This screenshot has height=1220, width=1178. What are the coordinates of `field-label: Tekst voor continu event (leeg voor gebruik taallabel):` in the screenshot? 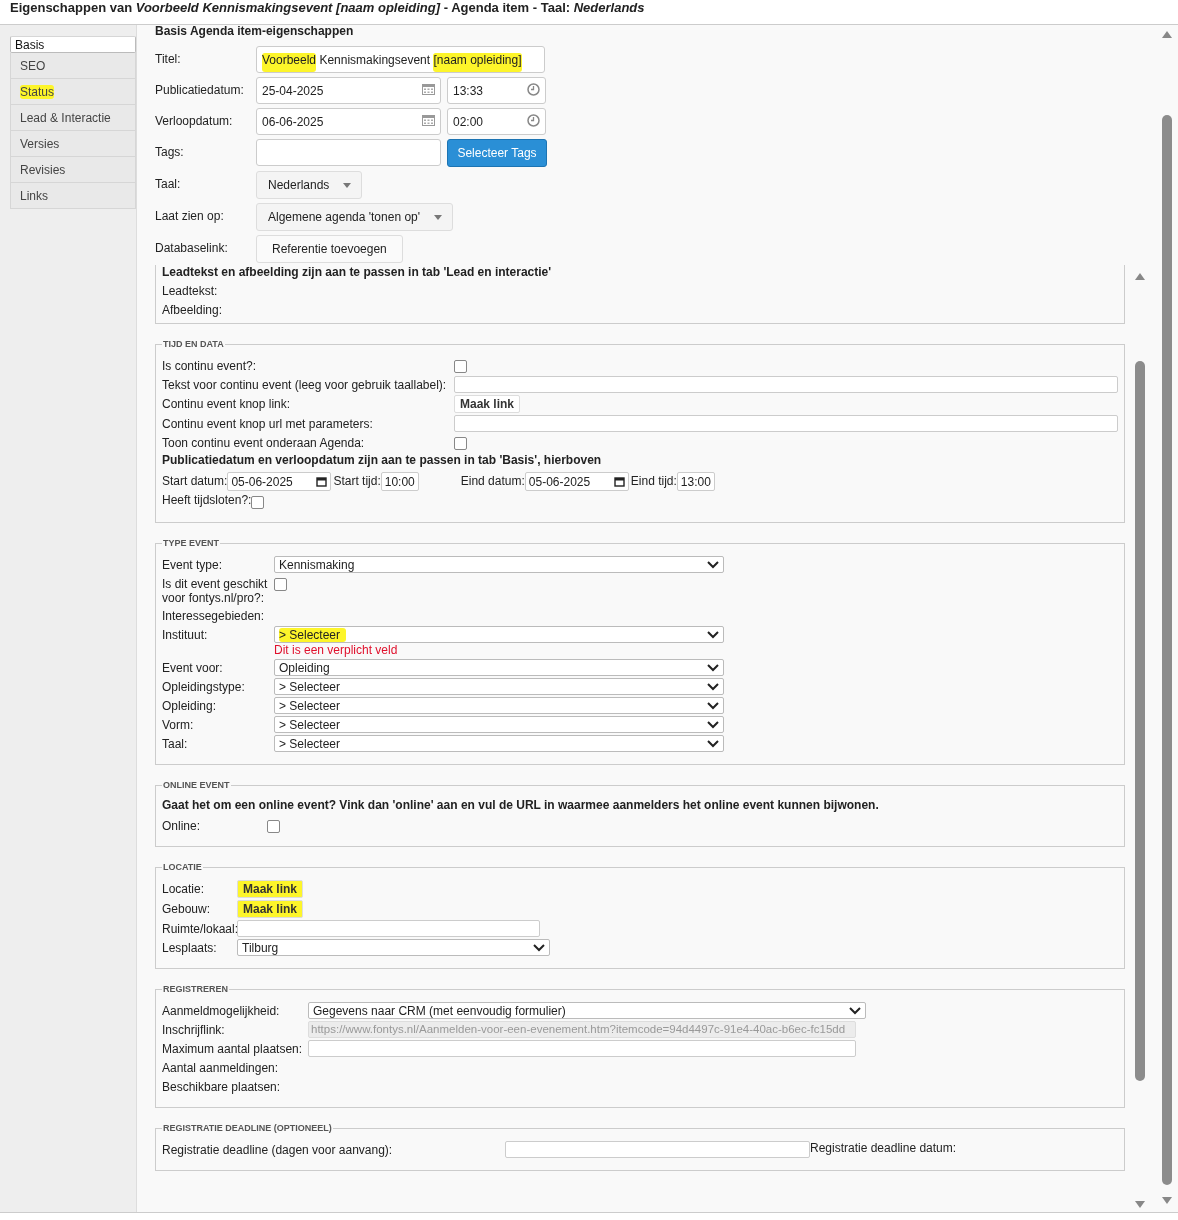 It's located at (305, 384).